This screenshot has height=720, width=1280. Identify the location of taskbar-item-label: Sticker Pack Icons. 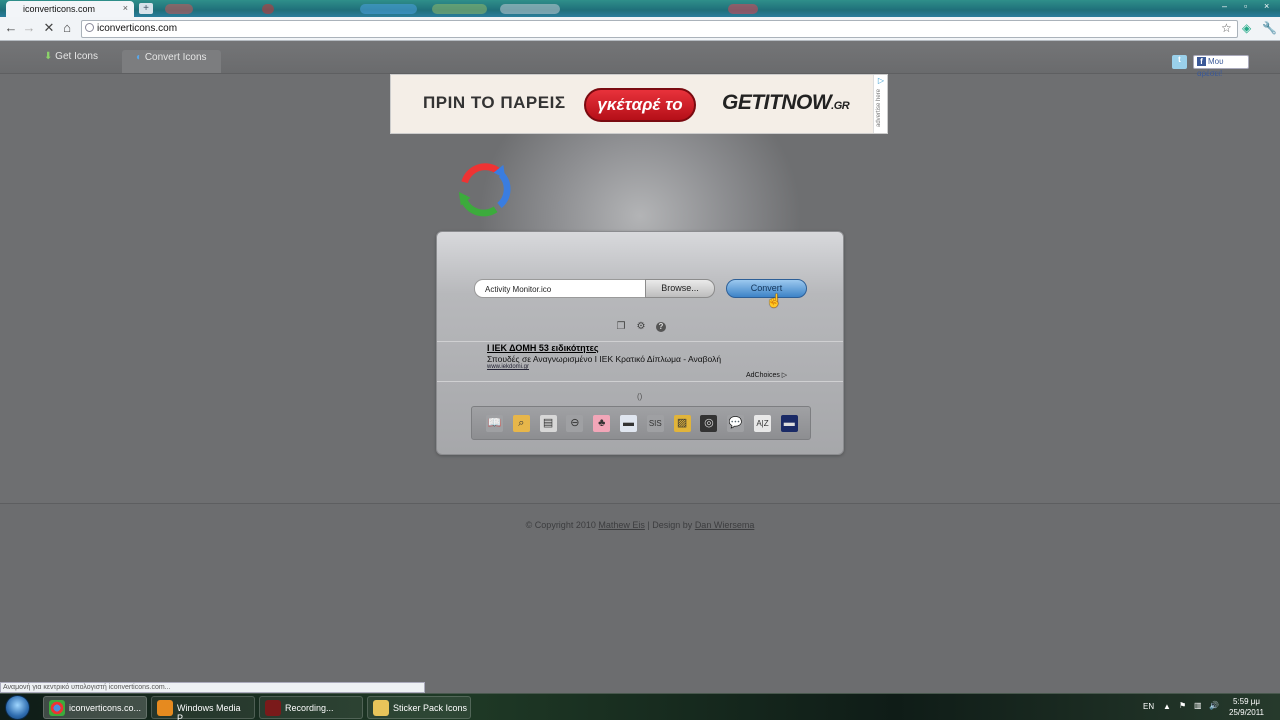
(430, 708).